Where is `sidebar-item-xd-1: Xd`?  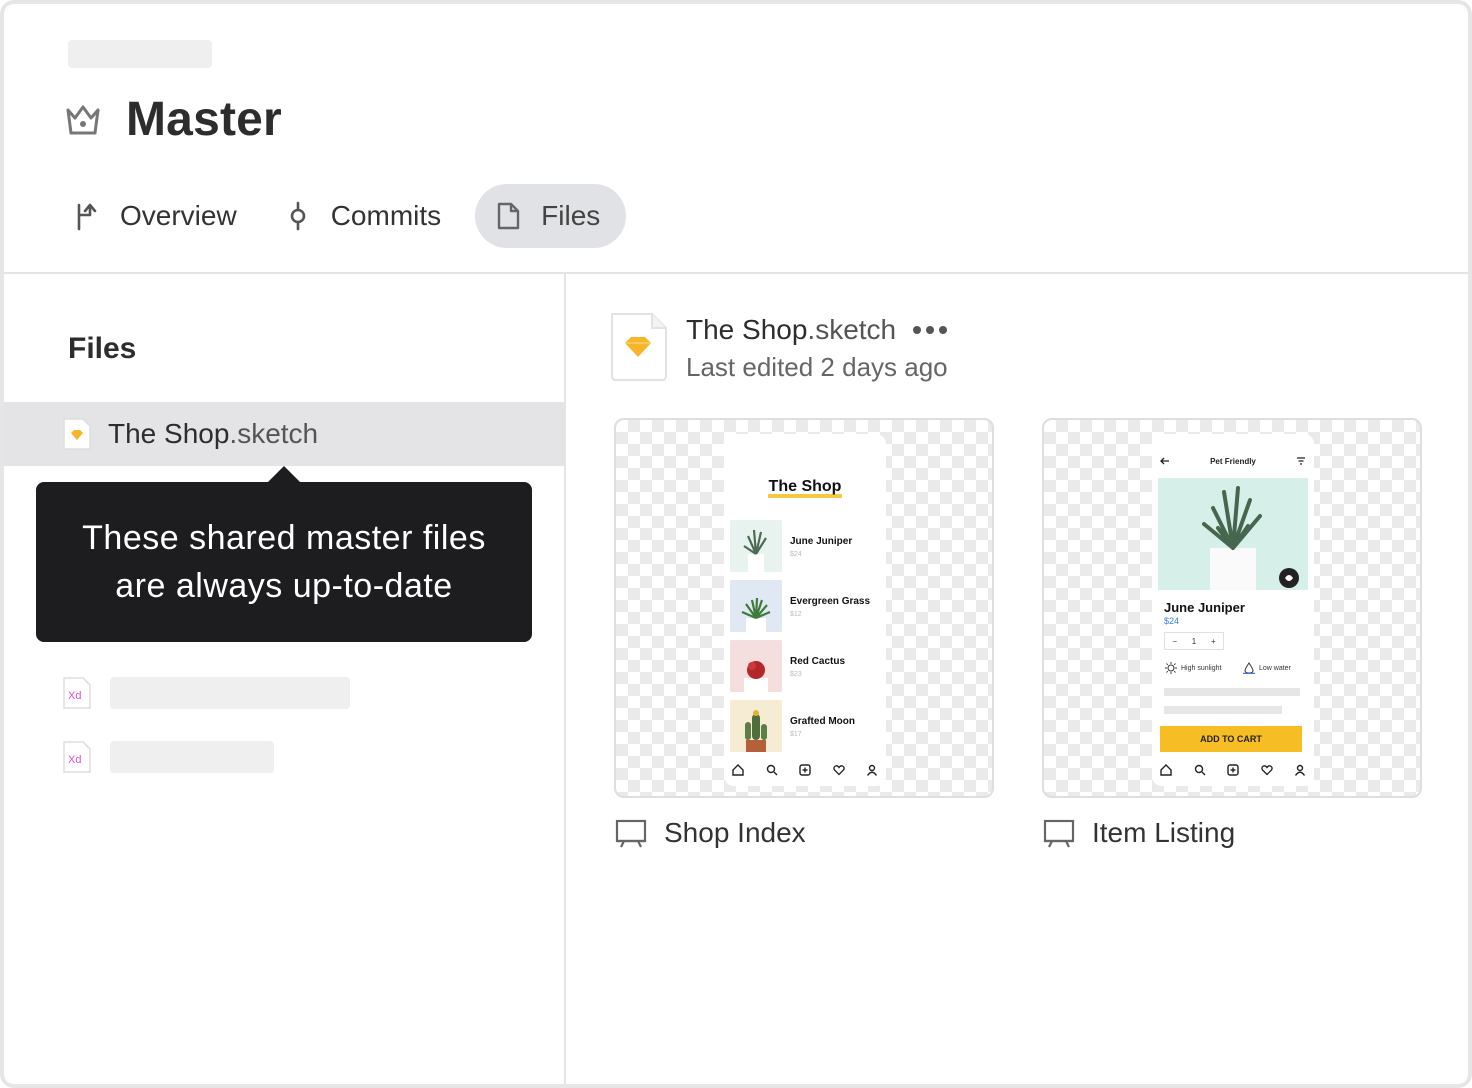
sidebar-item-xd-1: Xd is located at coordinates (206, 693).